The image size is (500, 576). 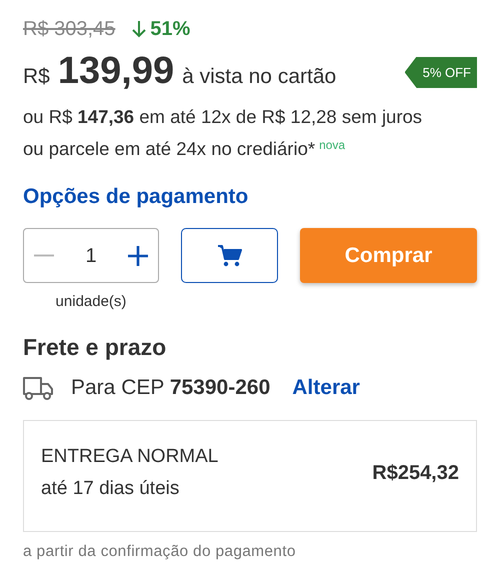 What do you see at coordinates (332, 144) in the screenshot?
I see `new-tag: nova` at bounding box center [332, 144].